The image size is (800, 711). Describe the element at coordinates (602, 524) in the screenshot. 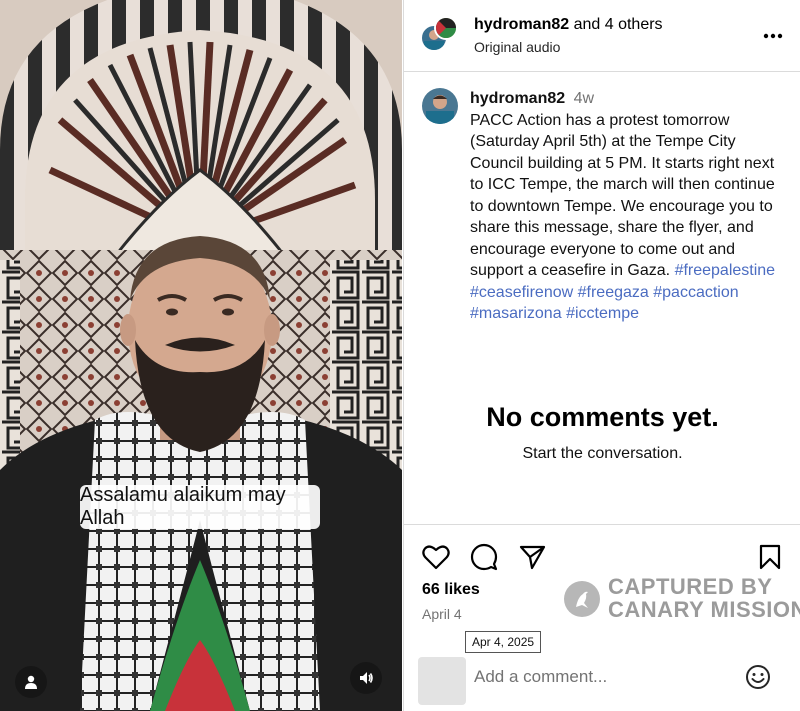

I see `divider` at that location.